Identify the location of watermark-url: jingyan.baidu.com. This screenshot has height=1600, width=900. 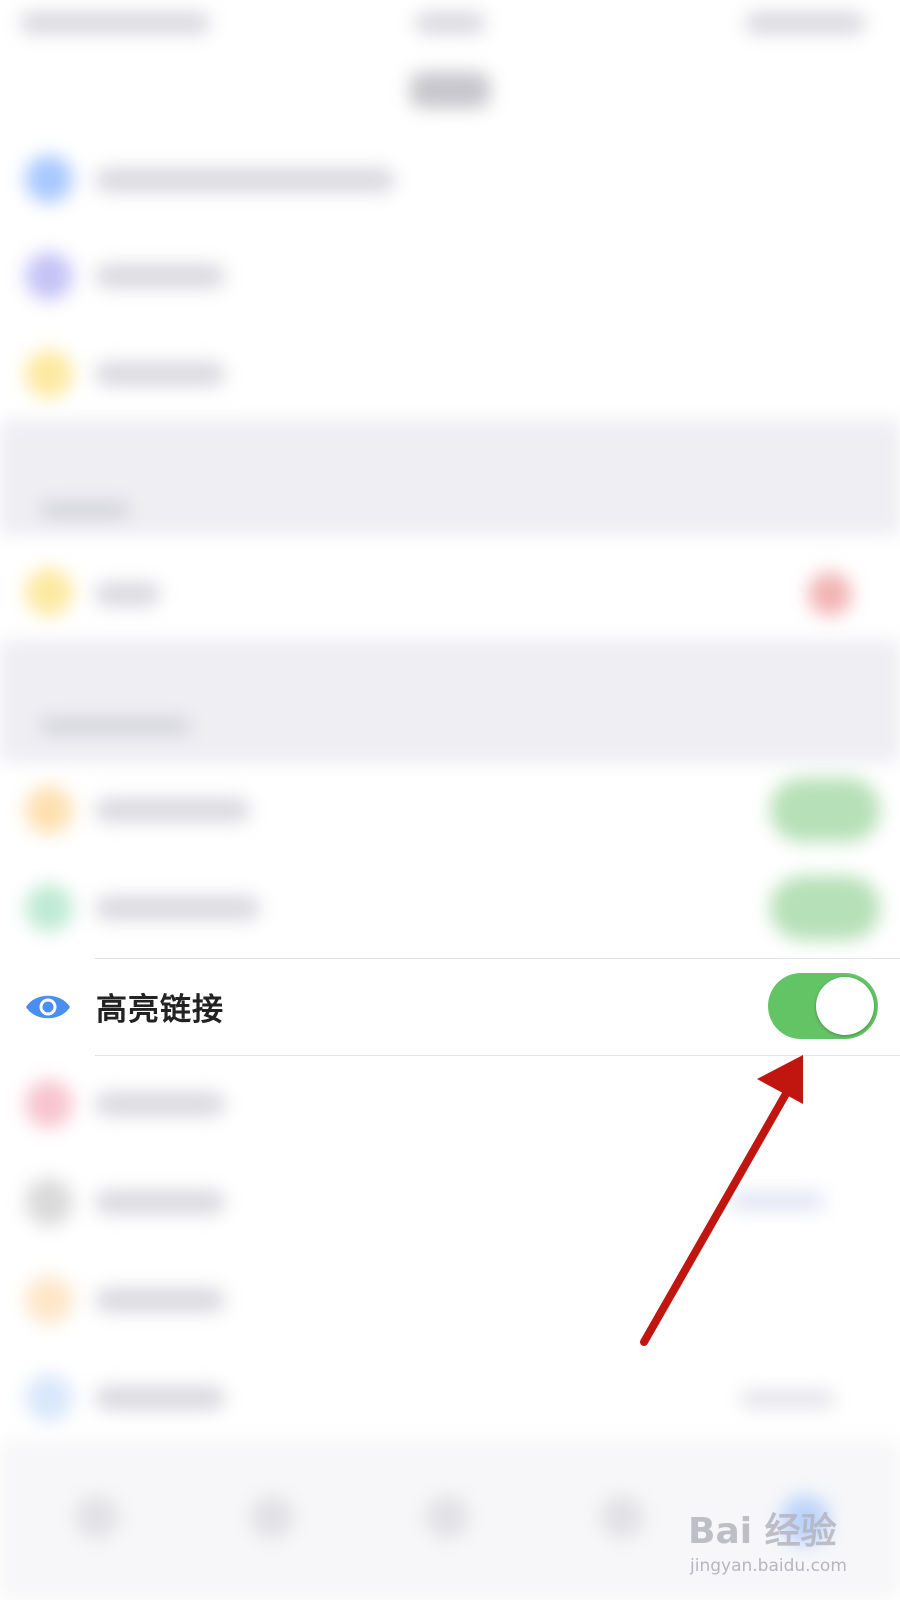
(768, 1566).